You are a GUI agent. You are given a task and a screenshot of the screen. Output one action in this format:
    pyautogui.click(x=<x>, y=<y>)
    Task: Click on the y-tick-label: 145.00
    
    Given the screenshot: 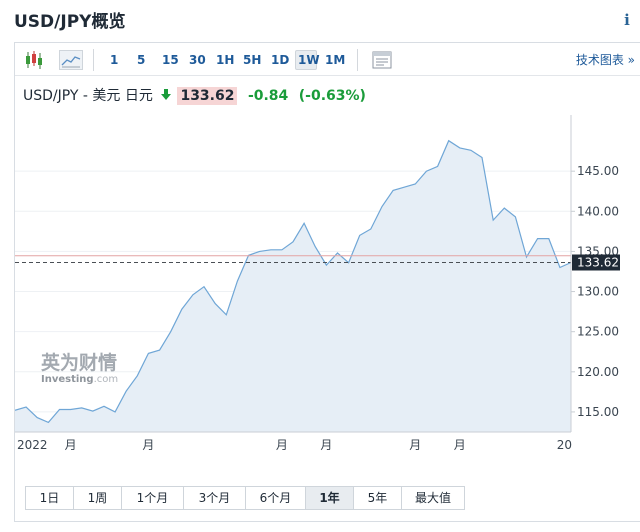 What is the action you would take?
    pyautogui.click(x=598, y=171)
    